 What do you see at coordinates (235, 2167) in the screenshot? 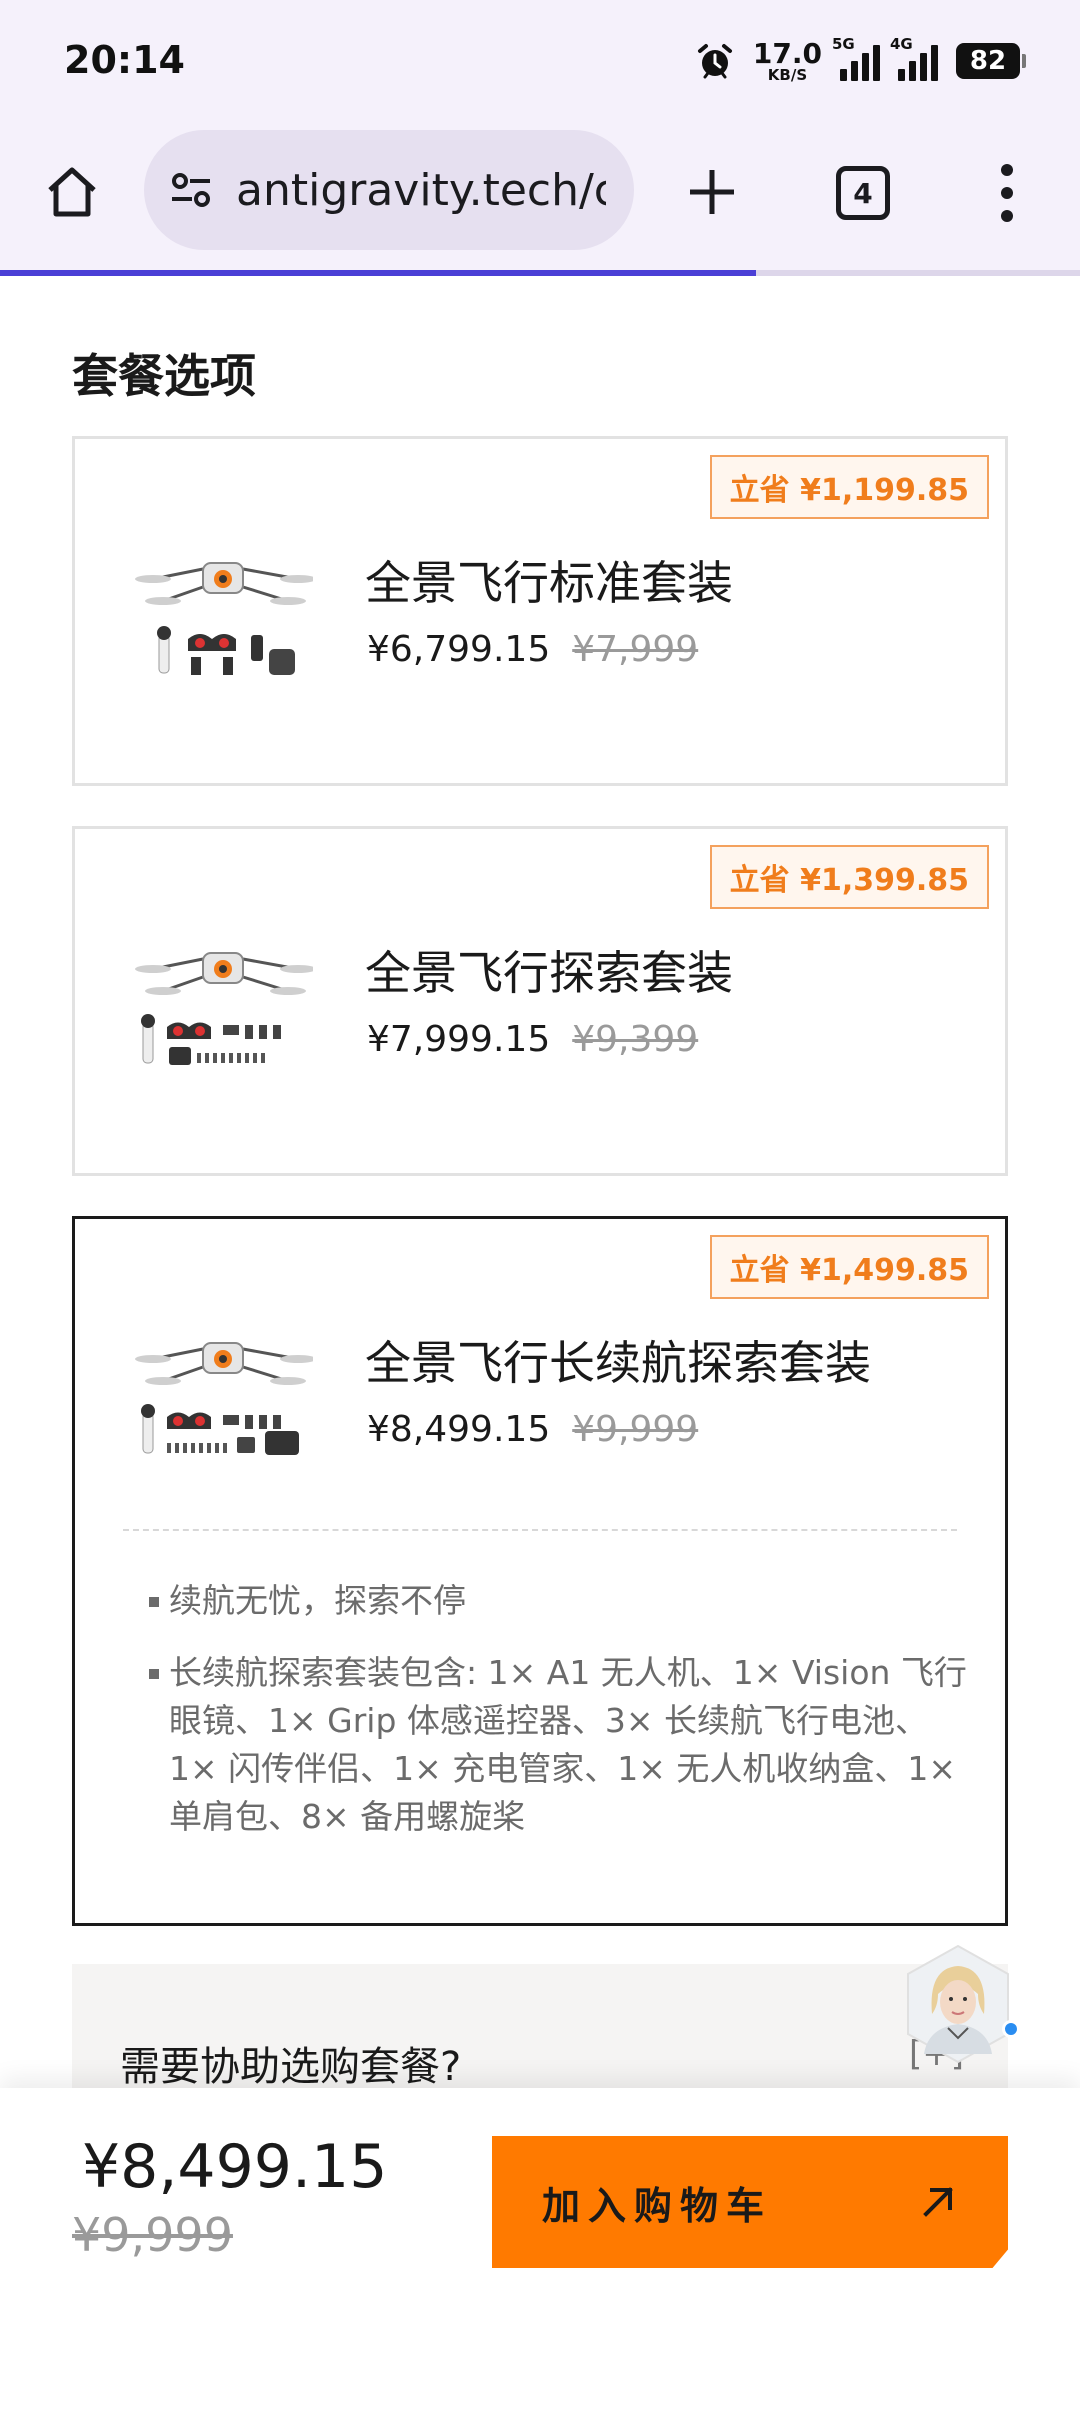
I see `selected-price: ¥8,499.15` at bounding box center [235, 2167].